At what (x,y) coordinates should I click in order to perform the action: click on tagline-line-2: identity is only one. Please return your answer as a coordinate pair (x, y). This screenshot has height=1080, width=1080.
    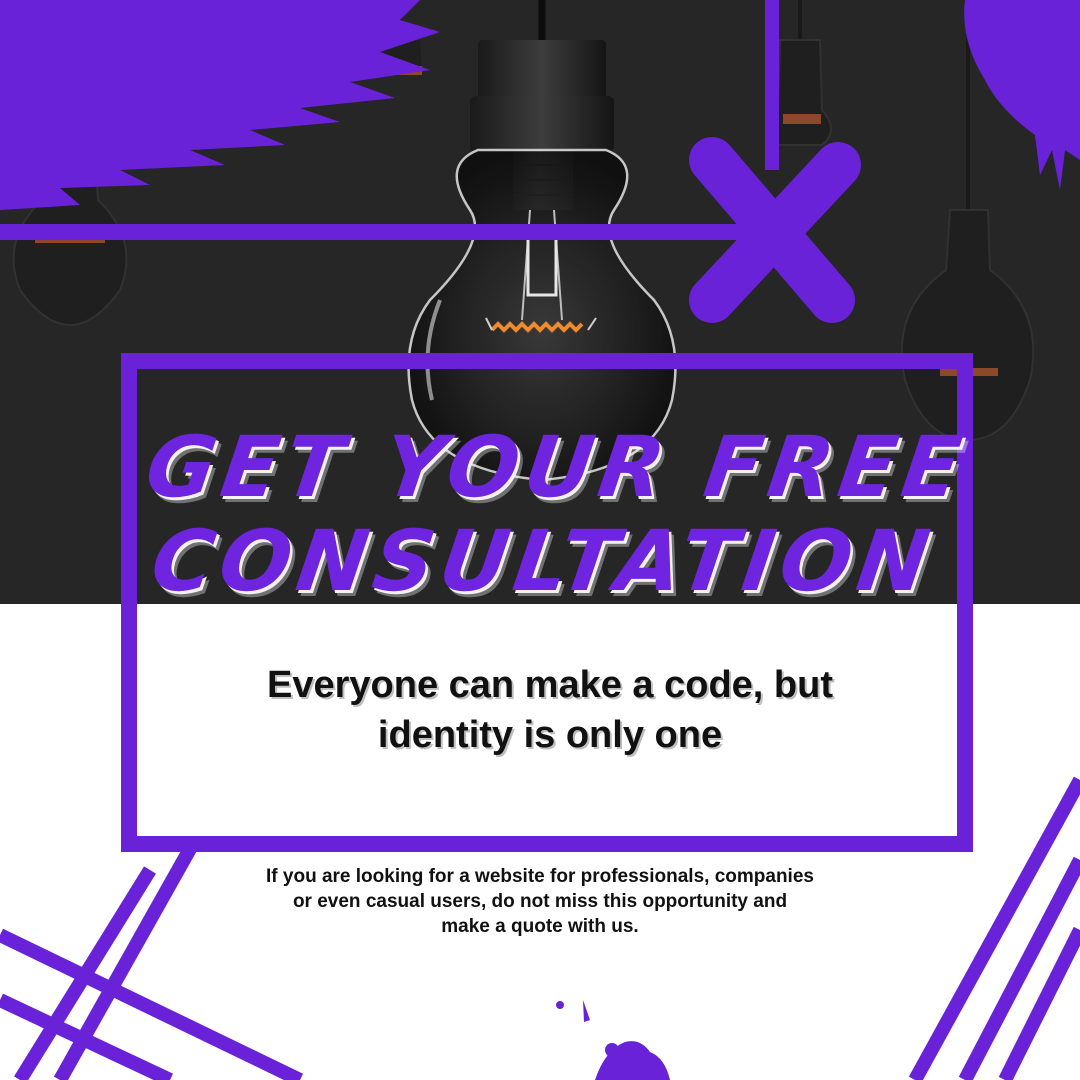
    Looking at the image, I should click on (550, 735).